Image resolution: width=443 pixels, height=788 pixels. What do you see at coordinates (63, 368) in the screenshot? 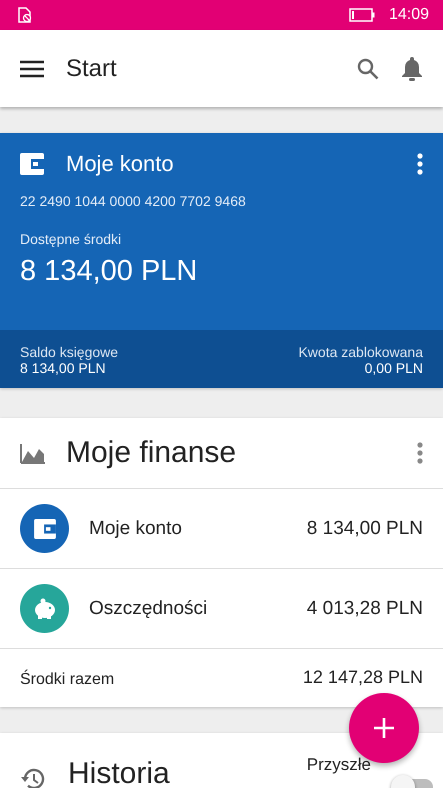
I see `book-balance: 8 134,00 PLN` at bounding box center [63, 368].